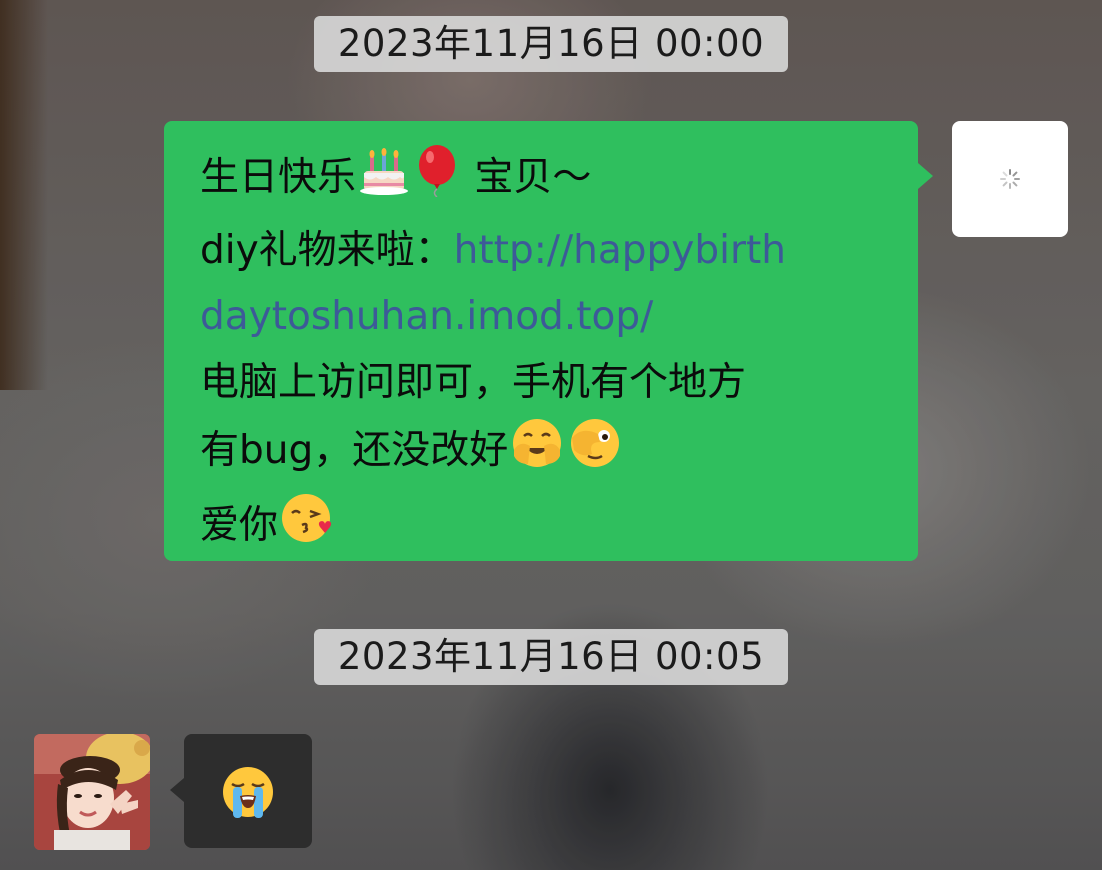  I want to click on face-with-peeking-eye-icon, so click(595, 453).